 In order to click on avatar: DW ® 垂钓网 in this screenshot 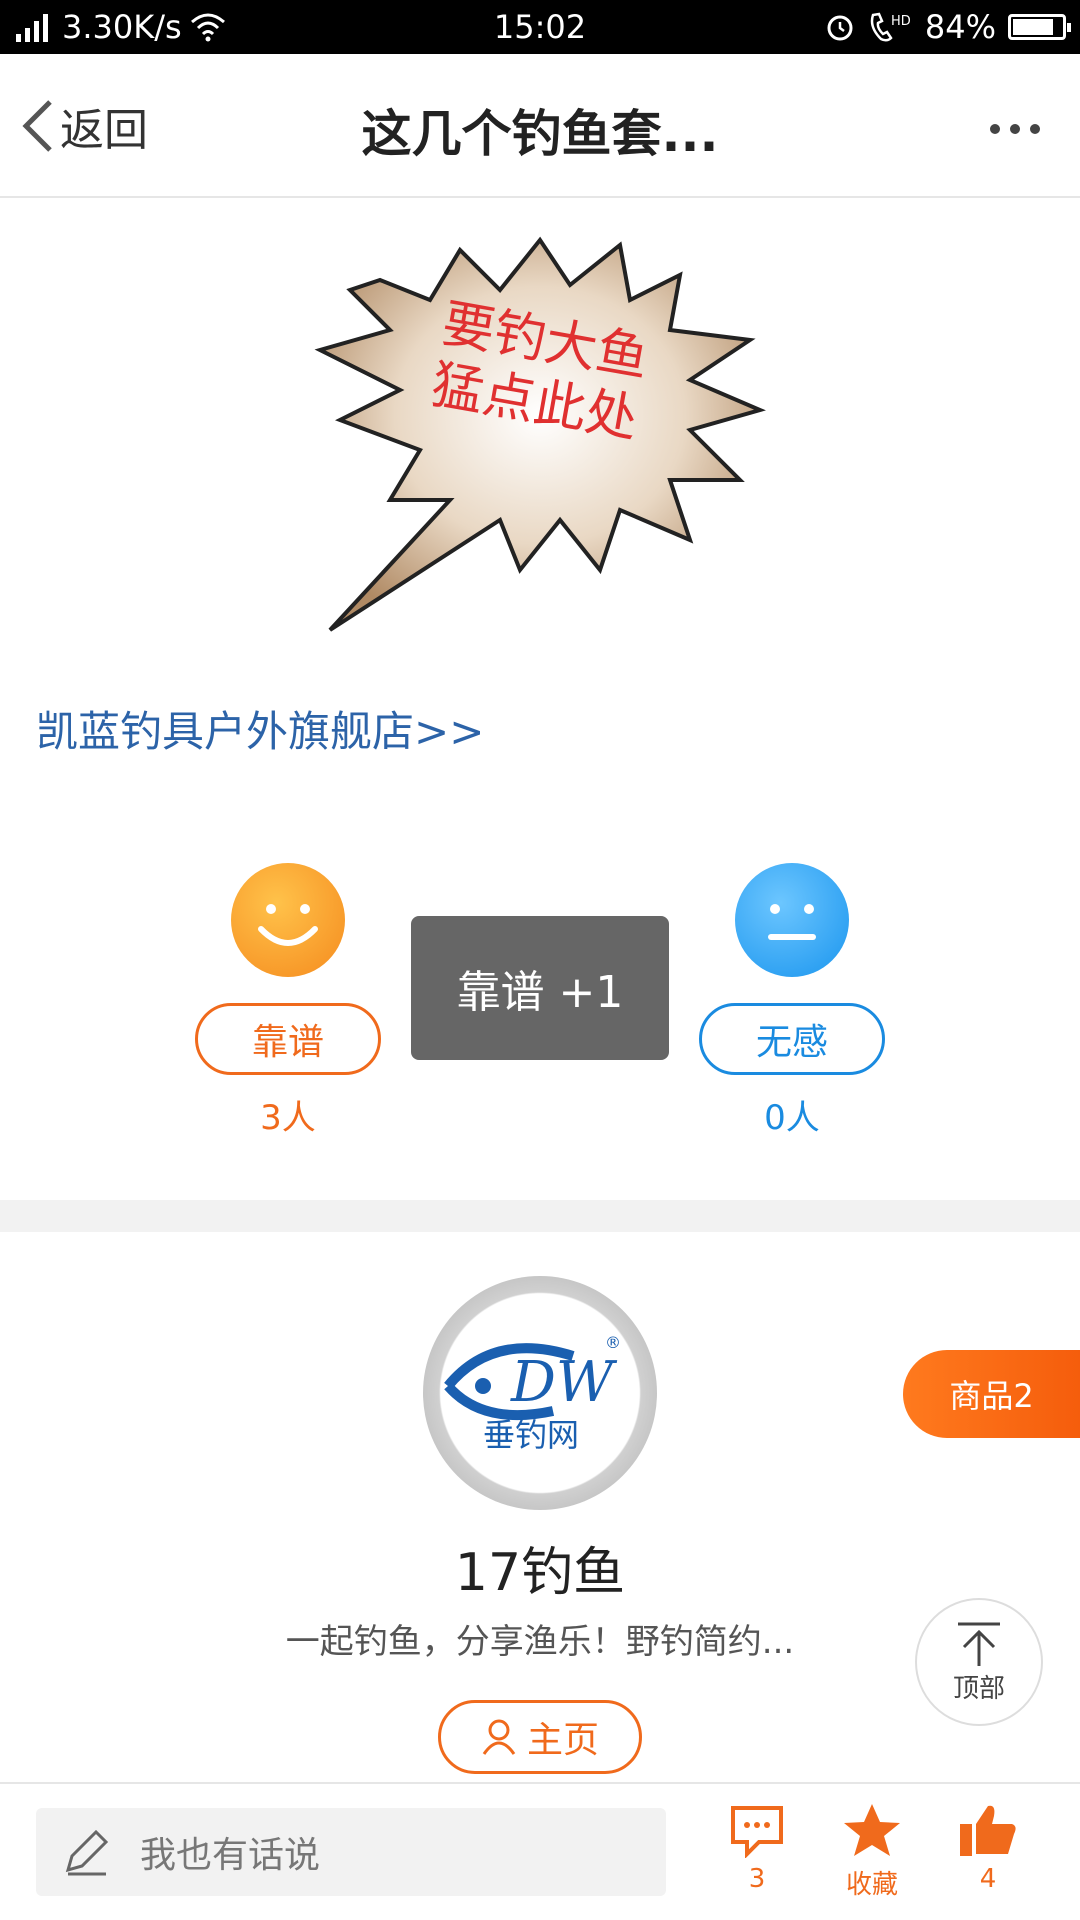, I will do `click(540, 1393)`.